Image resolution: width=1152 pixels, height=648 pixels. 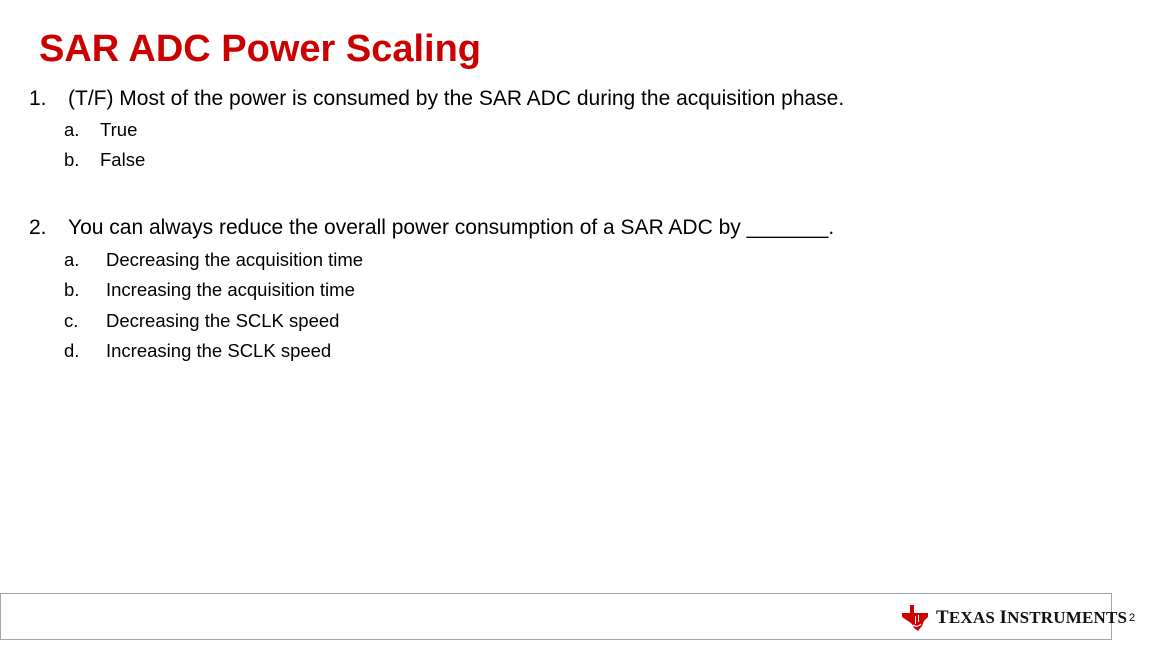 I want to click on question-1-option-a: a. True, so click(x=100, y=130).